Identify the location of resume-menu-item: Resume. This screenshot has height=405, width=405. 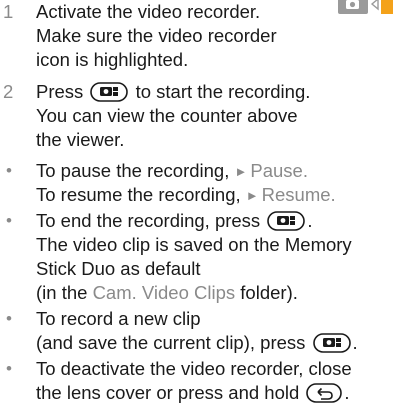
(296, 194).